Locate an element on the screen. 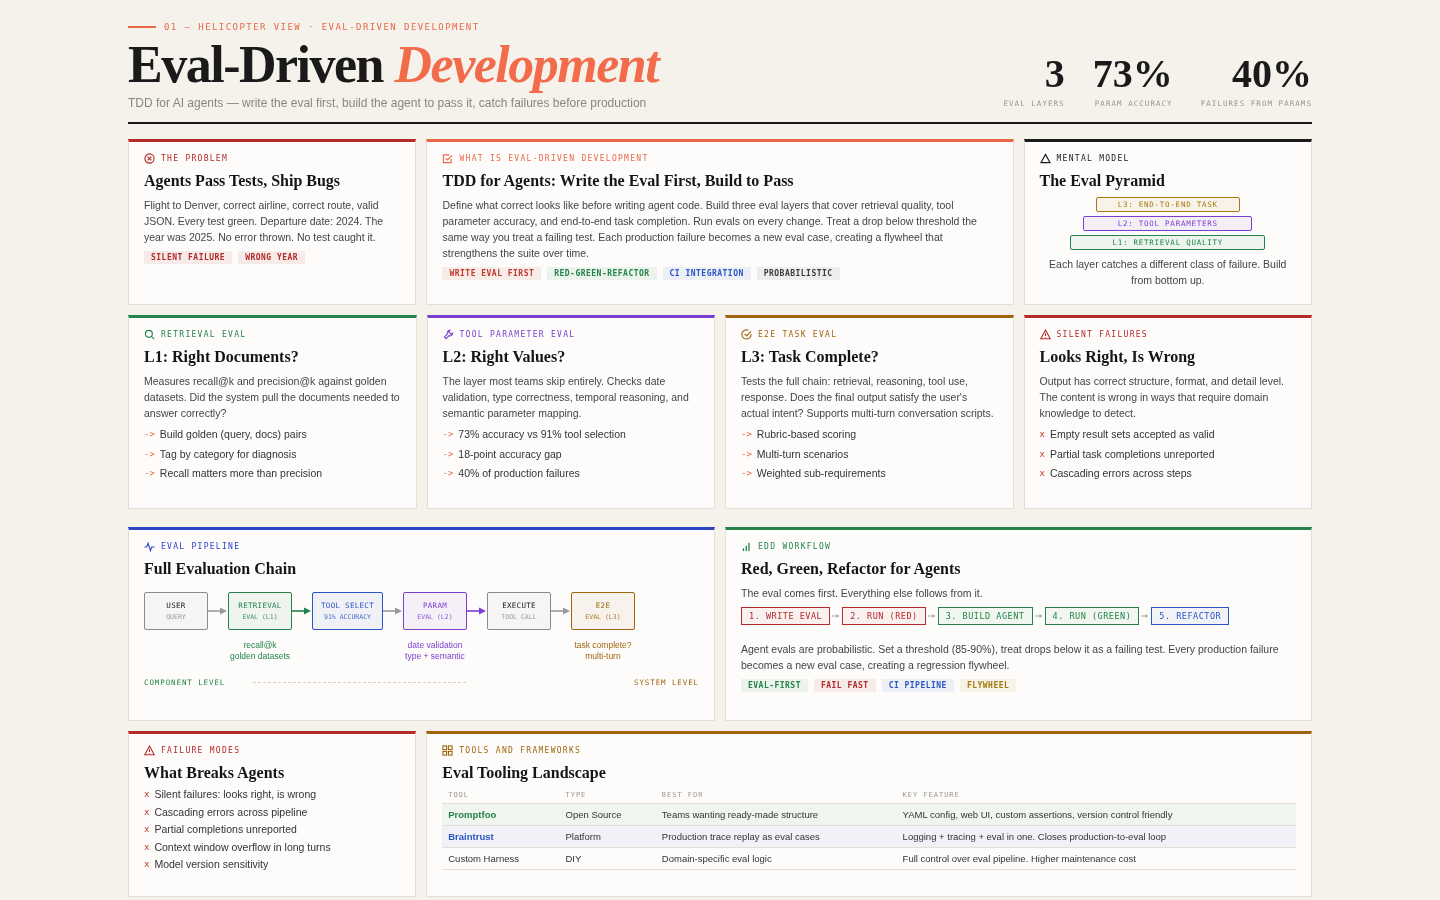 This screenshot has width=1440, height=900. card-kicker: RETRIEVAL EVAL is located at coordinates (204, 334).